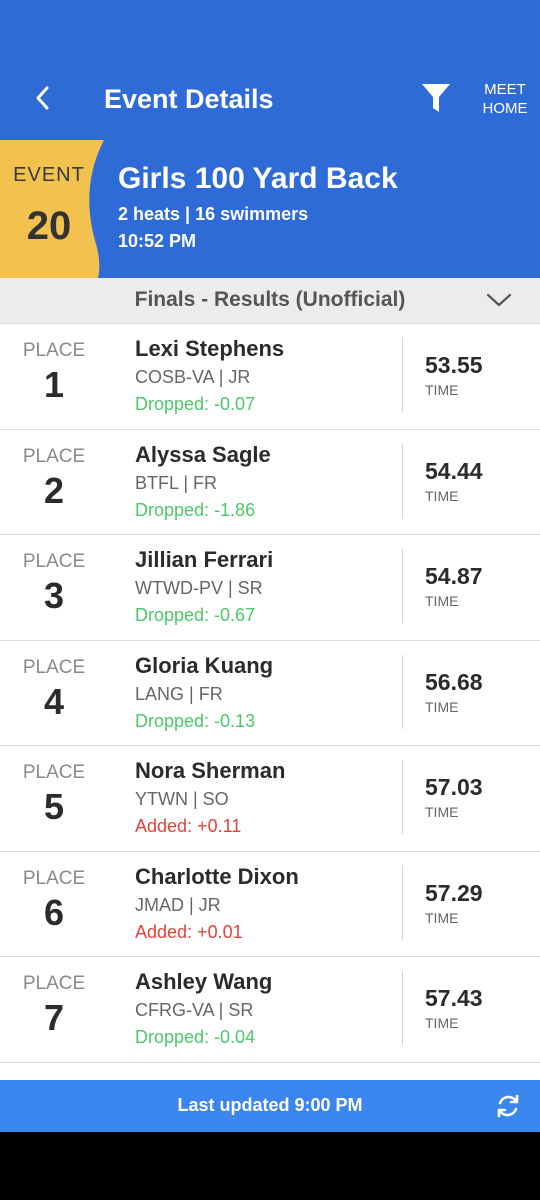  Describe the element at coordinates (179, 693) in the screenshot. I see `team-class: LANG | FR` at that location.